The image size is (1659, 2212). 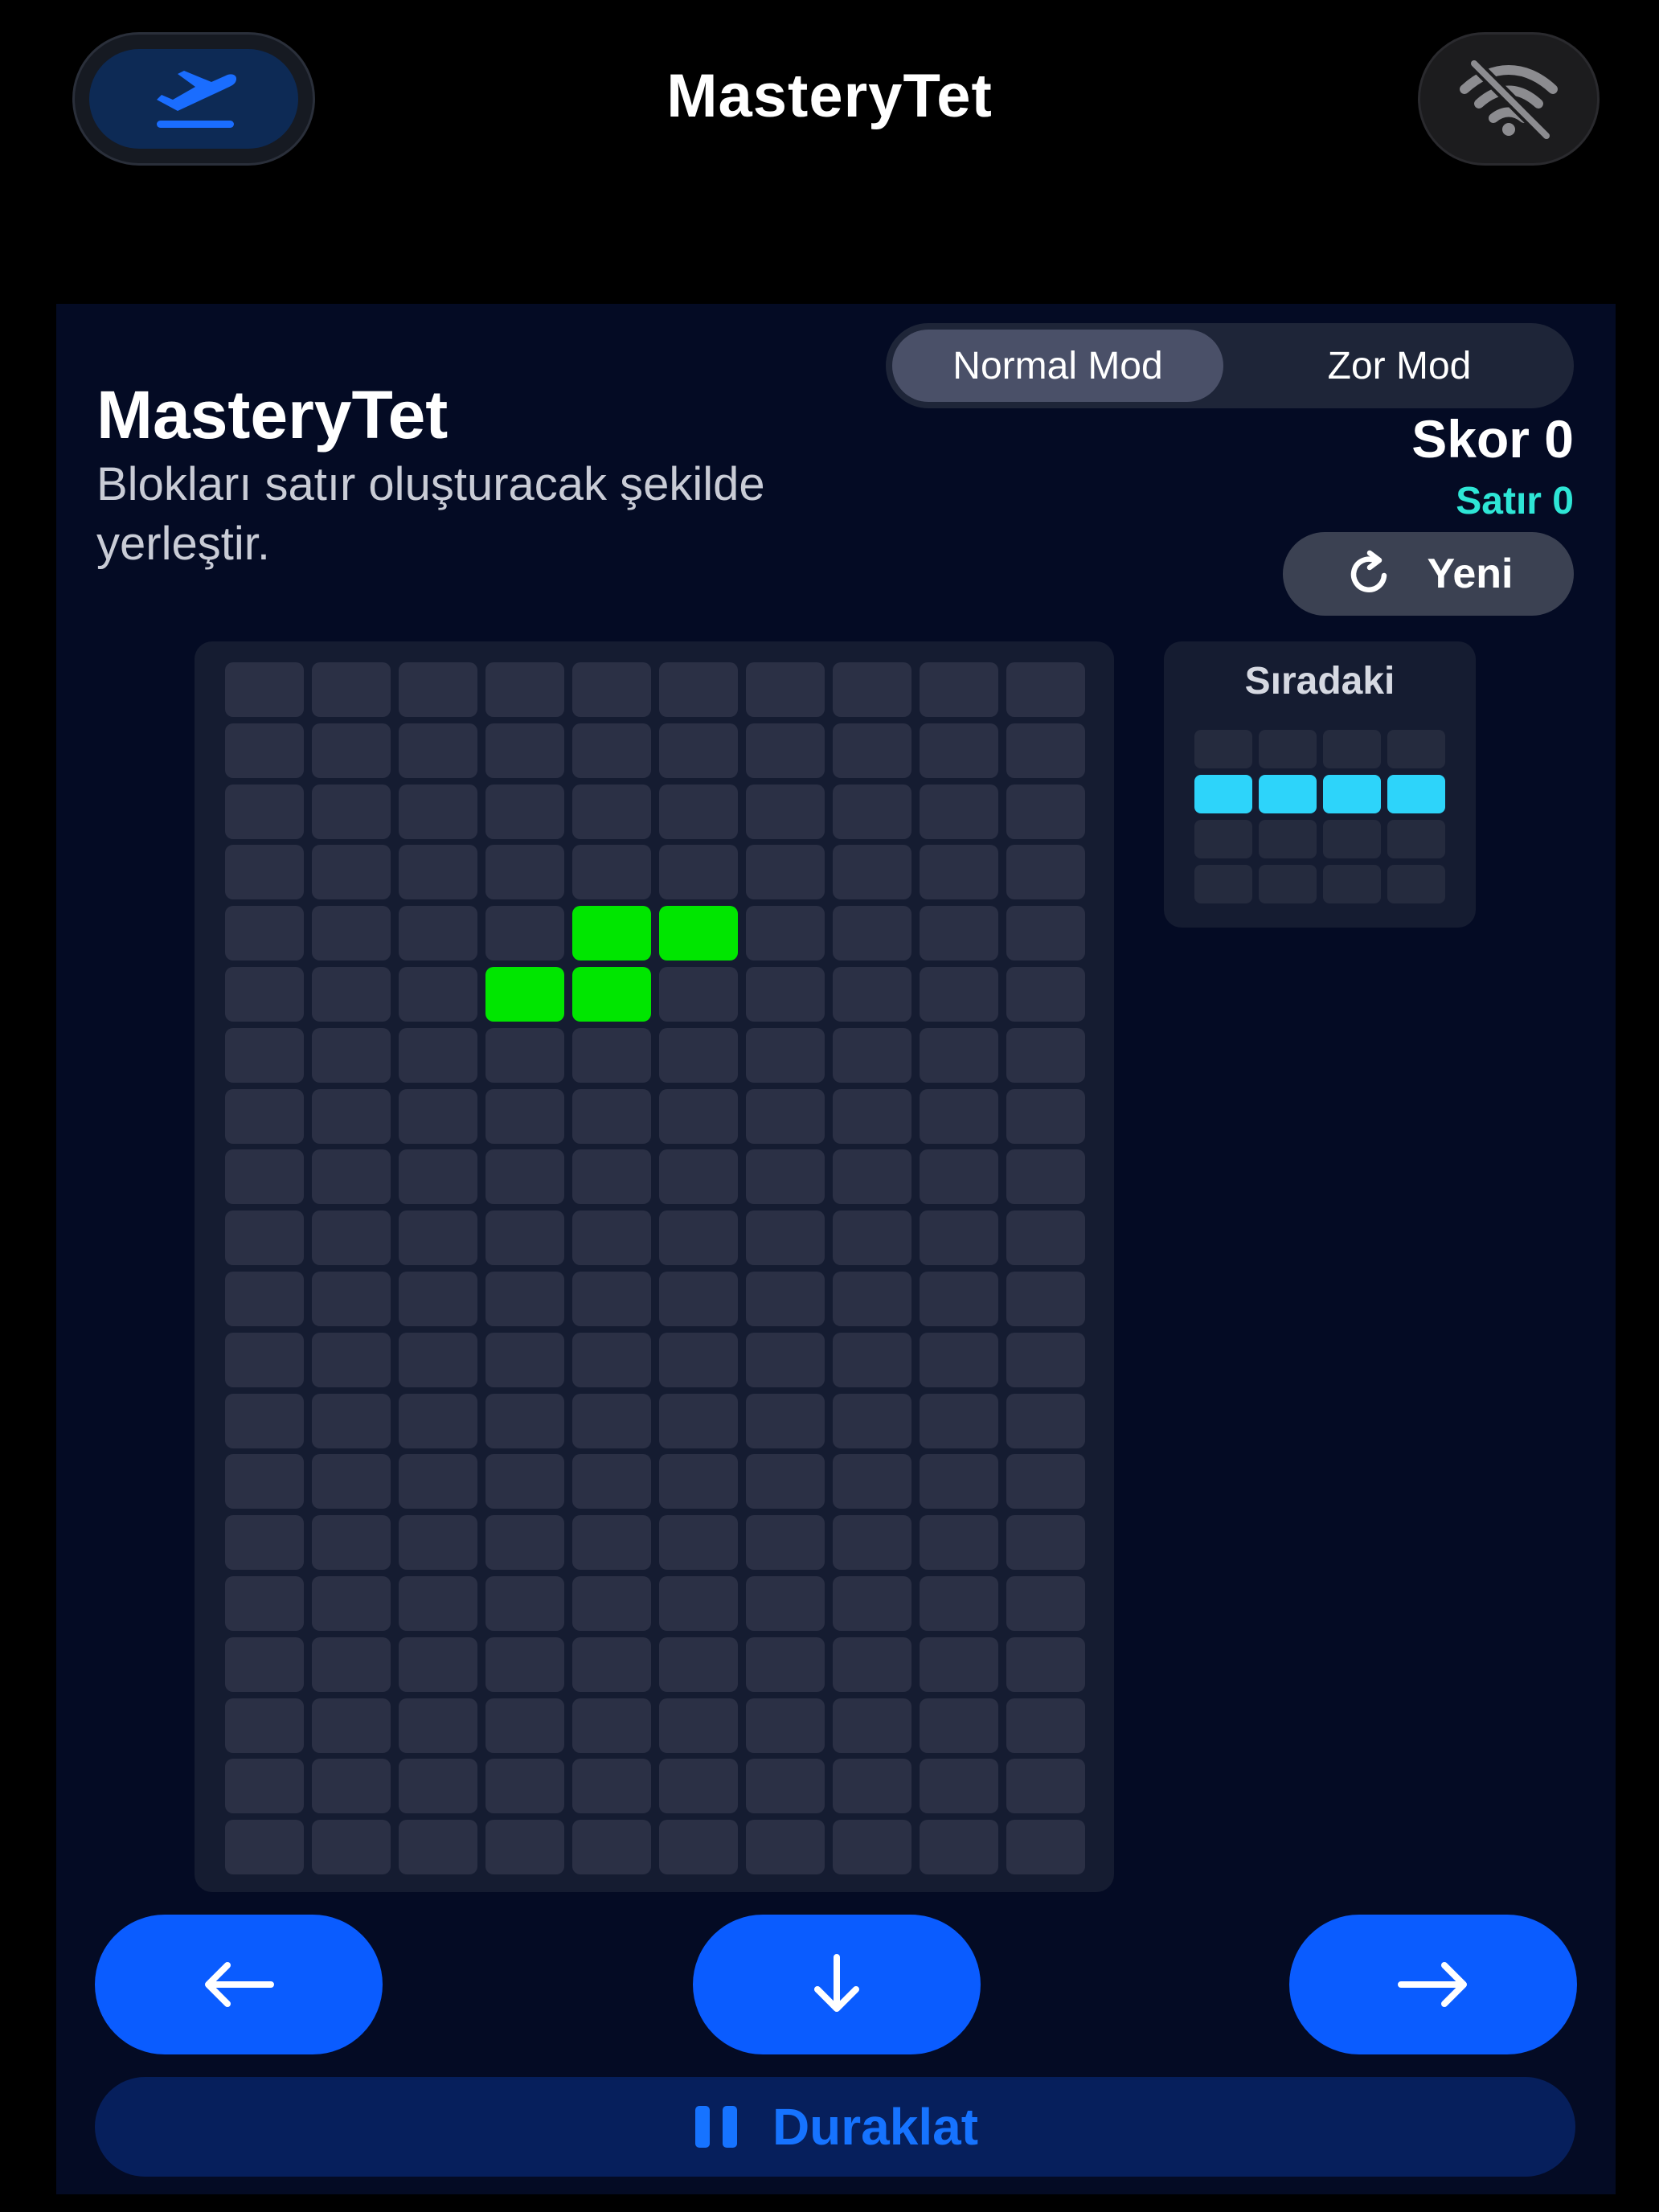 What do you see at coordinates (1433, 1984) in the screenshot?
I see `move-right-button` at bounding box center [1433, 1984].